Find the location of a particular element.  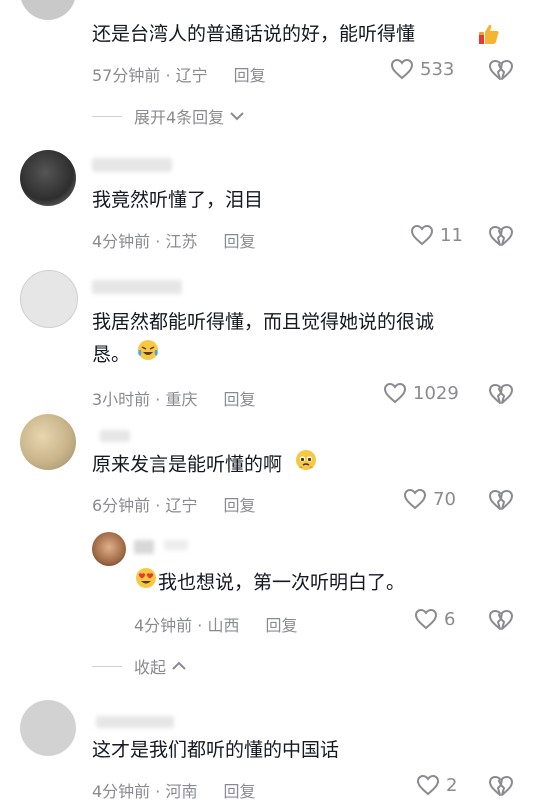

like-count: 533 is located at coordinates (437, 69).